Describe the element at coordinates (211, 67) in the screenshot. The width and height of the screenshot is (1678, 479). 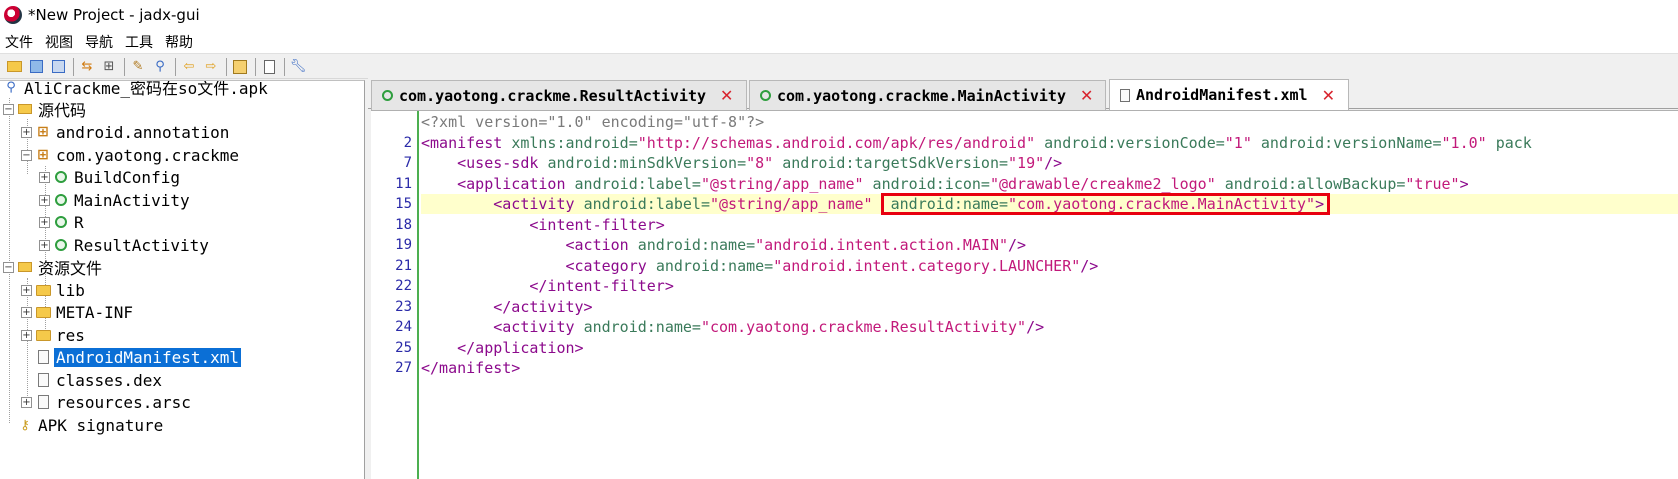
I see `forward-icon: ⇨` at that location.